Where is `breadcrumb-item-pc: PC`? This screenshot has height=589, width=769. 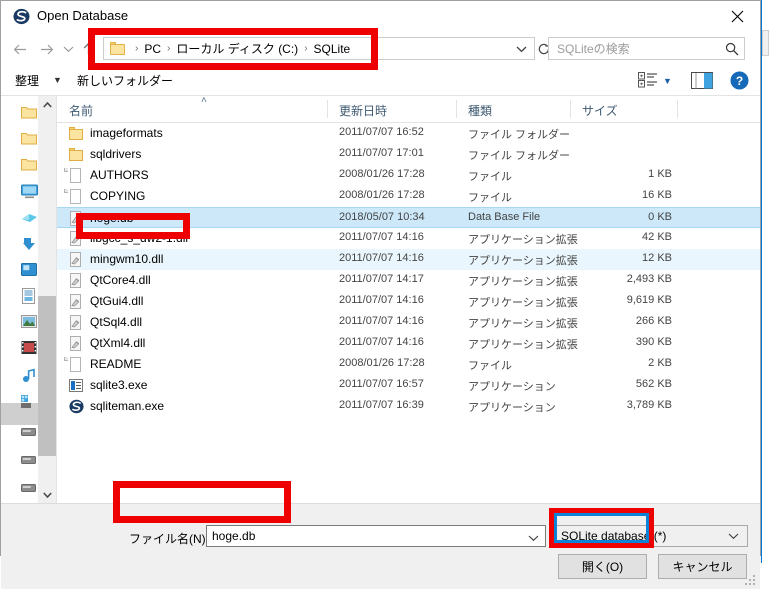
breadcrumb-item-pc: PC is located at coordinates (152, 49).